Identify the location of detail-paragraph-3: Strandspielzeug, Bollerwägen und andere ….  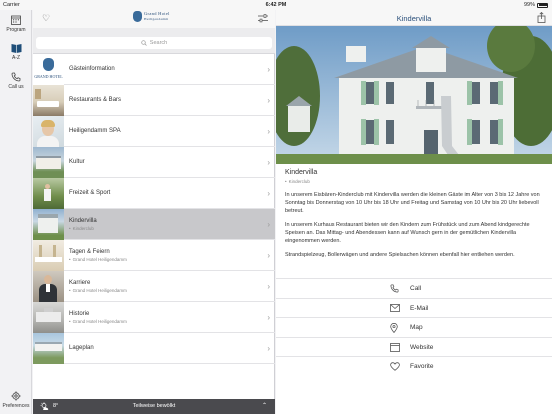
(400, 255).